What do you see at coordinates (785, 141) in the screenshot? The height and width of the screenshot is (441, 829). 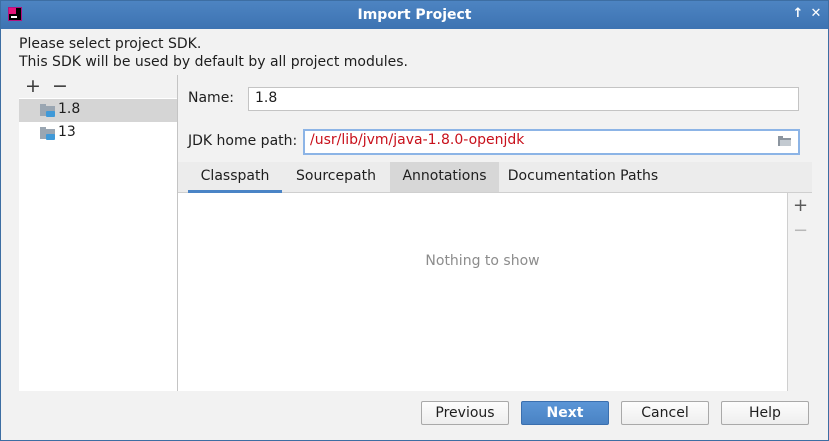 I see `browse-folder-icon` at bounding box center [785, 141].